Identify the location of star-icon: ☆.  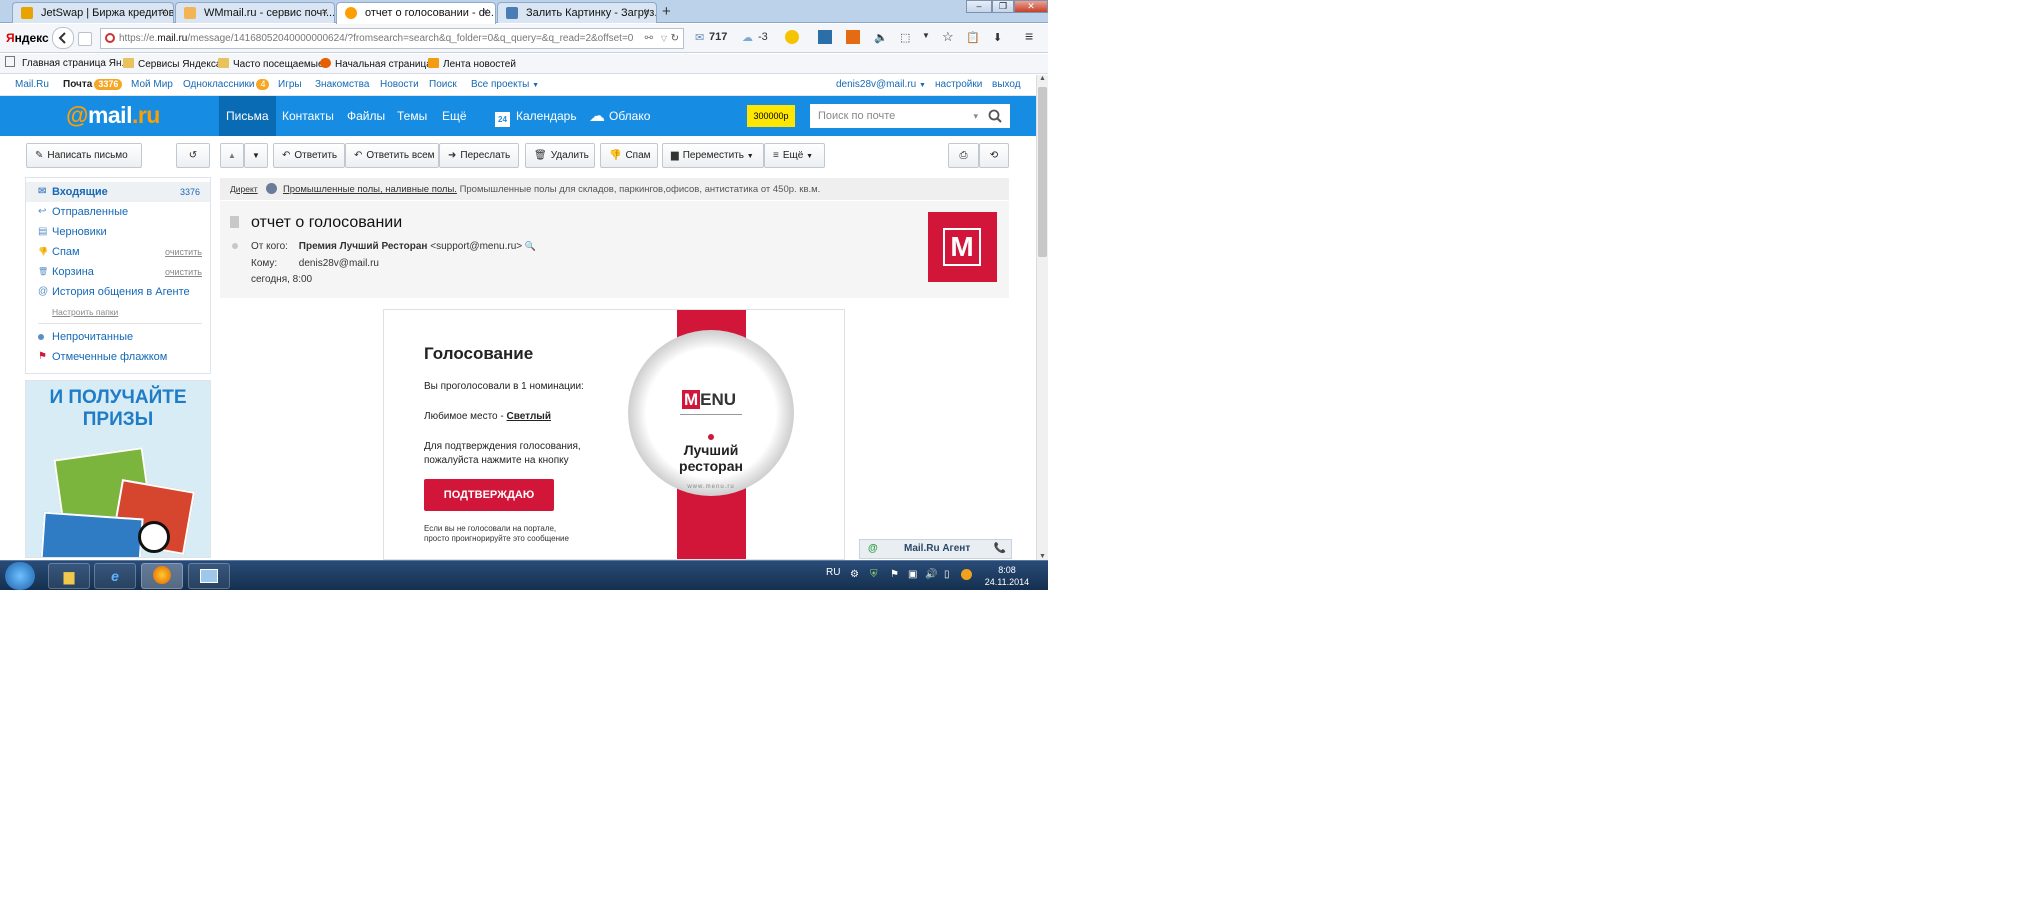
(948, 37).